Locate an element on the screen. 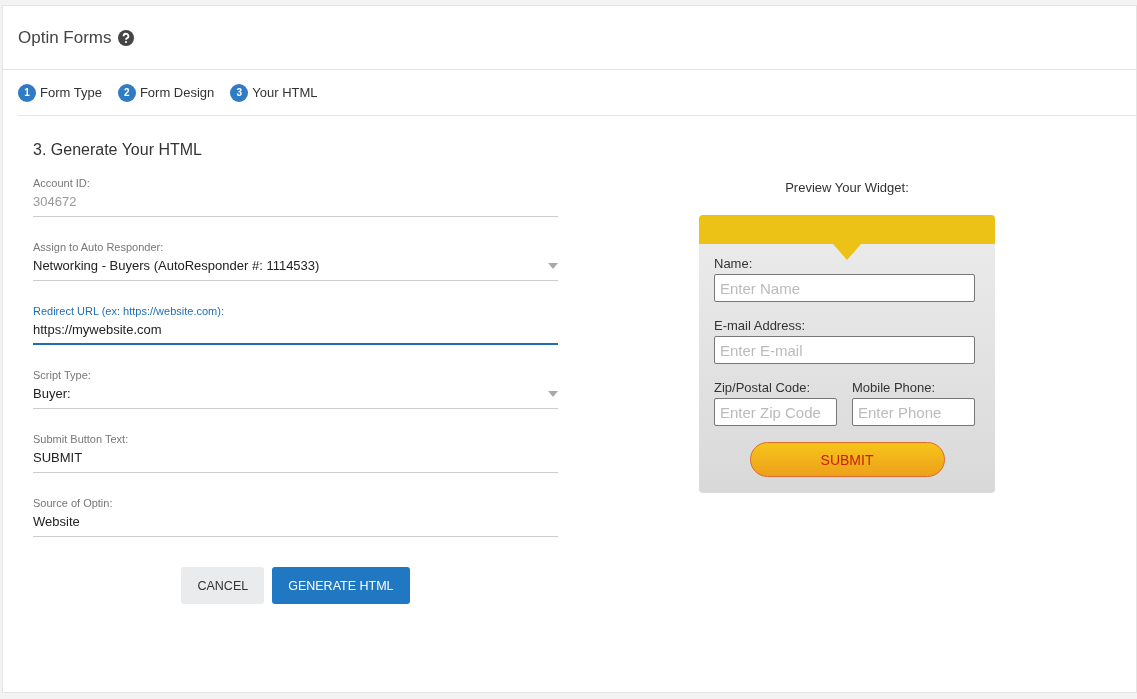  field-label: Submit Button Text: is located at coordinates (81, 439).